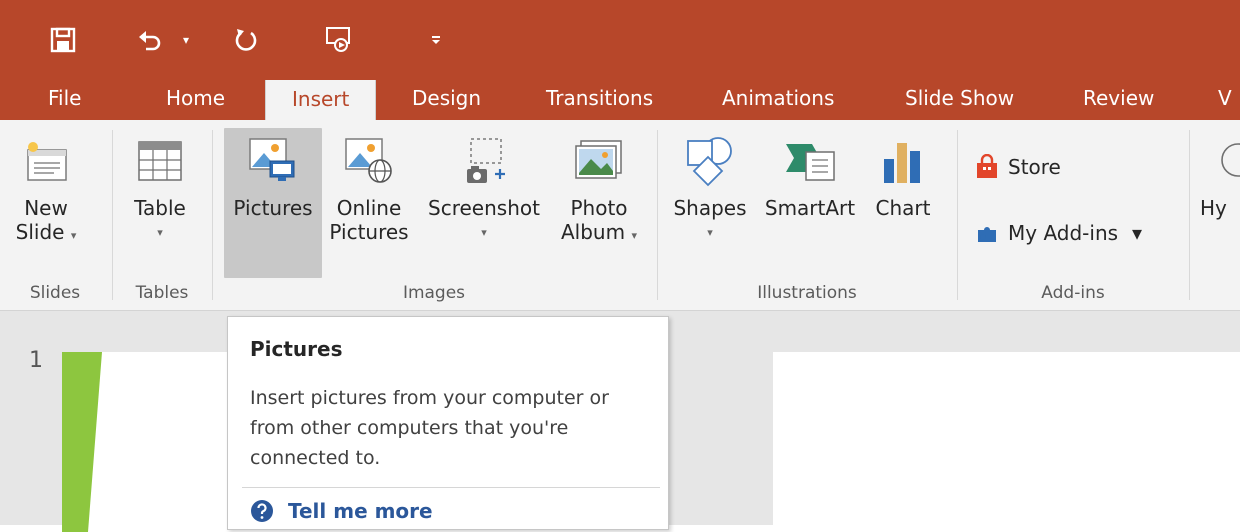 The height and width of the screenshot is (532, 1240). Describe the element at coordinates (810, 208) in the screenshot. I see `smartart-label: SmartArt` at that location.